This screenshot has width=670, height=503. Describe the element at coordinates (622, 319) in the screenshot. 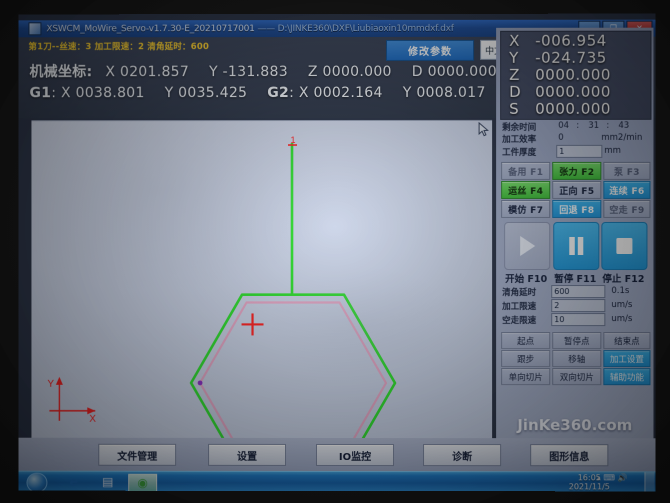

I see `rapid-limit-unit: um/s` at that location.